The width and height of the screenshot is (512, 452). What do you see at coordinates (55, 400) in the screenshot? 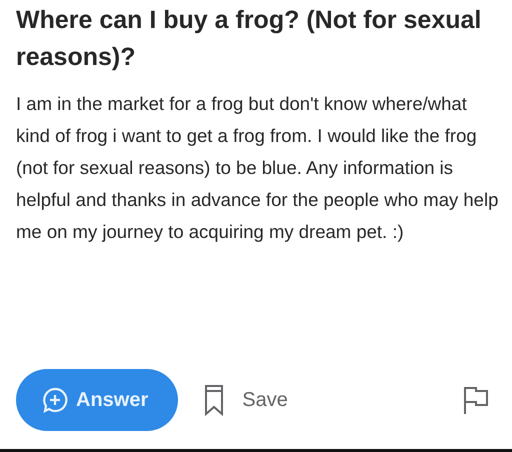
I see `add-comment-icon` at bounding box center [55, 400].